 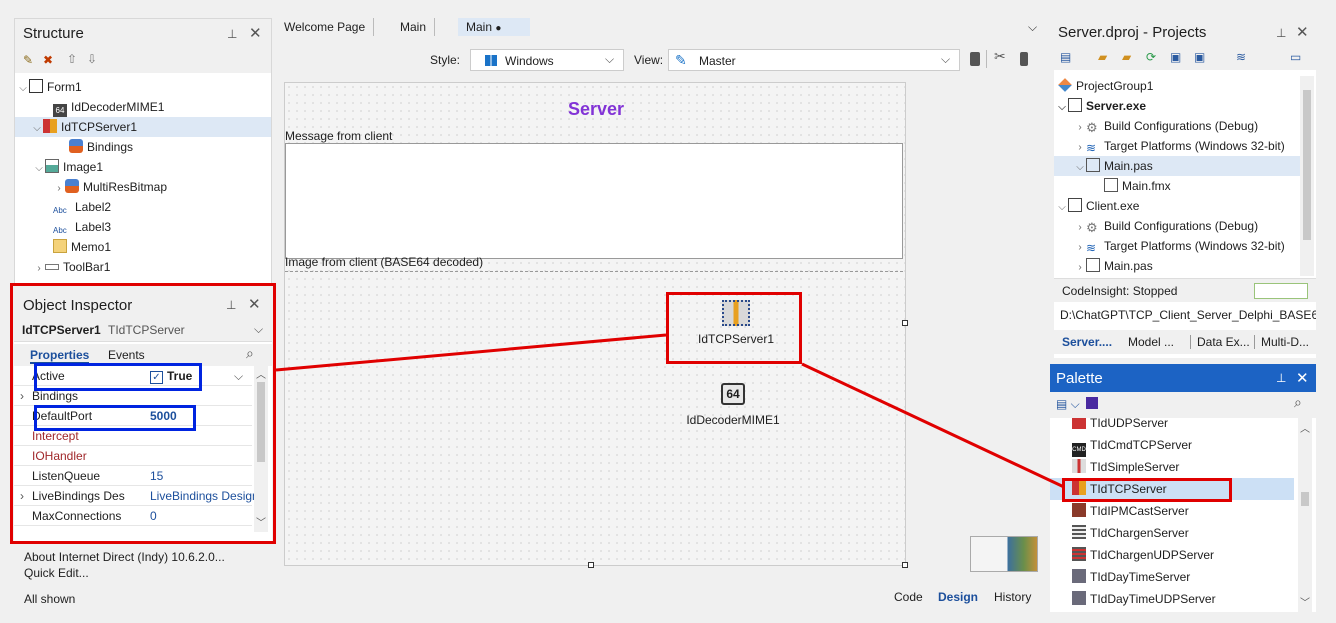 I want to click on tab-history: History, so click(x=1012, y=597).